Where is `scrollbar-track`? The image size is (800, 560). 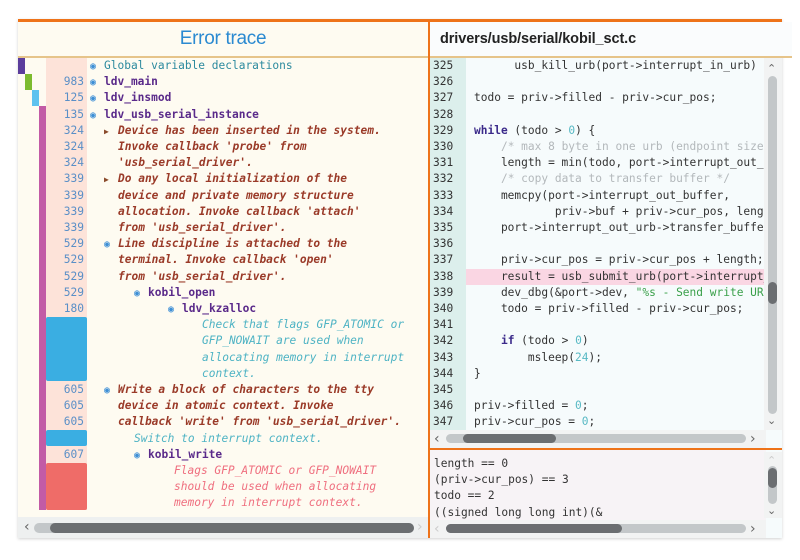 scrollbar-track is located at coordinates (772, 245).